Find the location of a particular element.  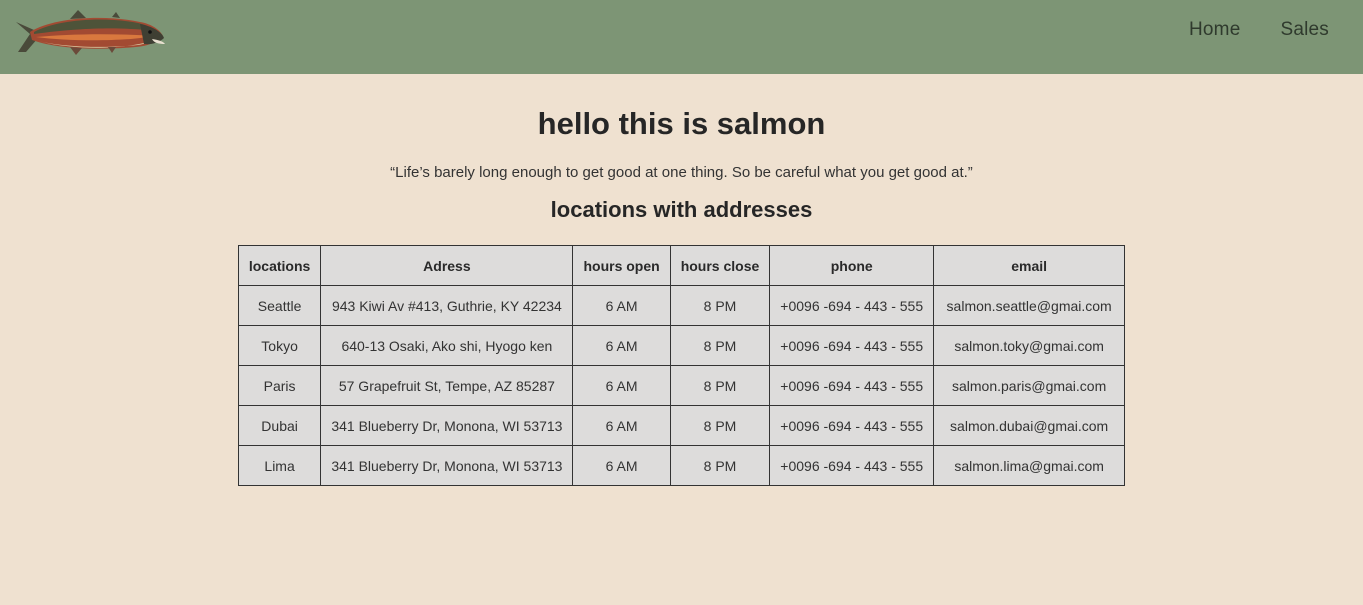

column-header-email: email is located at coordinates (1029, 265).